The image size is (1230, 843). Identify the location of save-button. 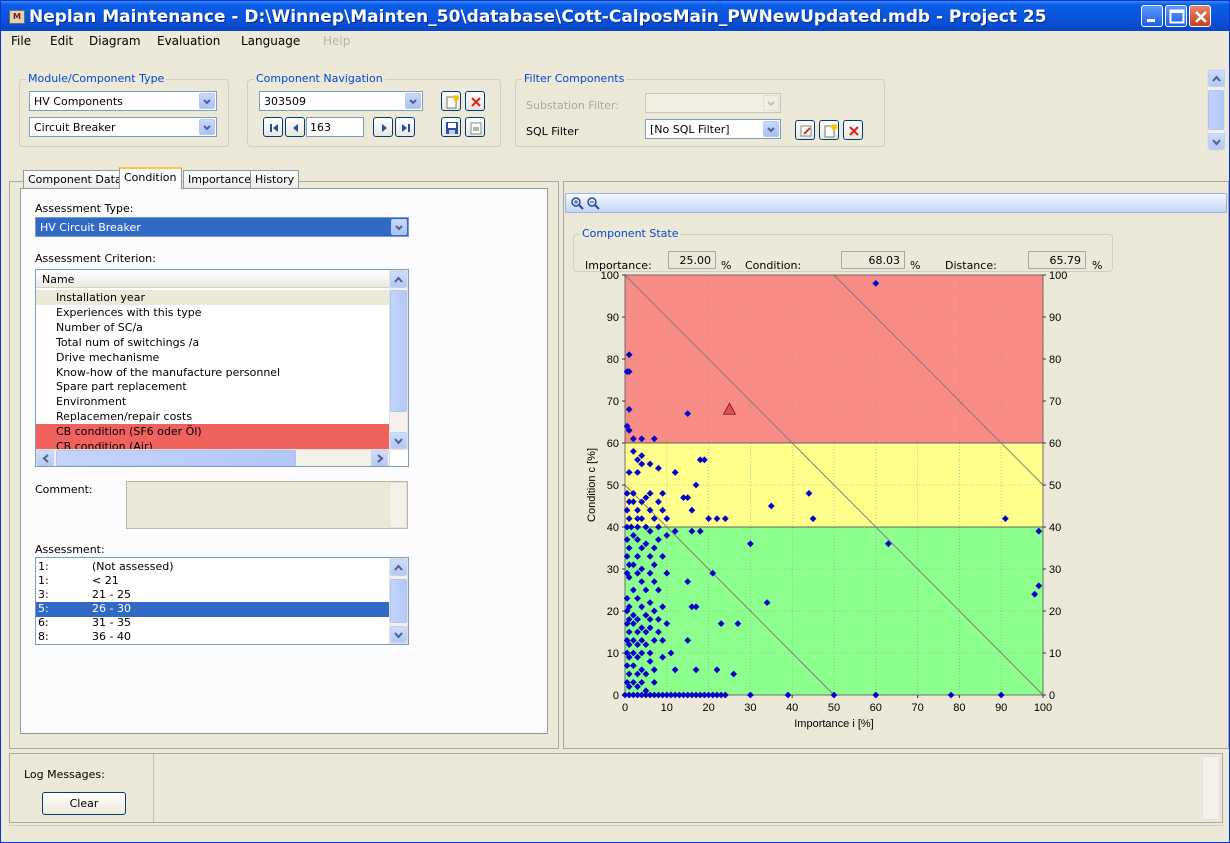
(451, 127).